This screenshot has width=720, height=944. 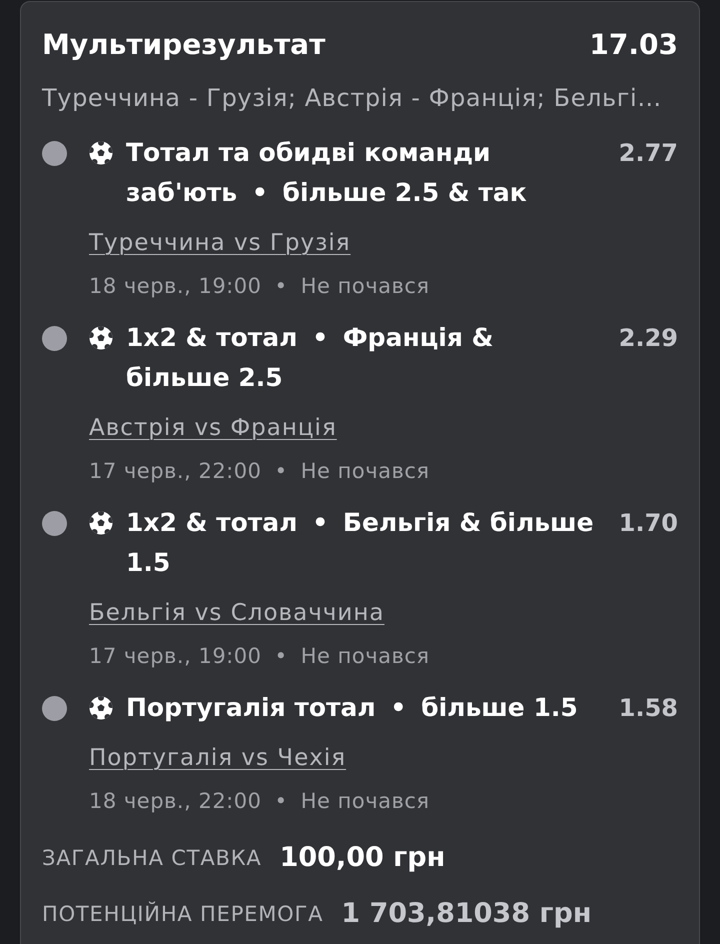 I want to click on summary-value: 100,00 грн, so click(x=363, y=858).